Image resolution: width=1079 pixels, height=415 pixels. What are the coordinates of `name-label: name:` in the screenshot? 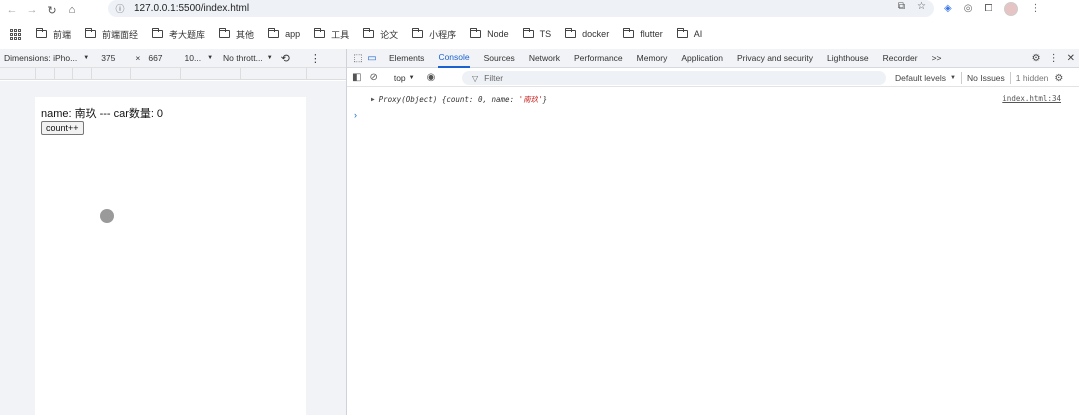 It's located at (56, 114).